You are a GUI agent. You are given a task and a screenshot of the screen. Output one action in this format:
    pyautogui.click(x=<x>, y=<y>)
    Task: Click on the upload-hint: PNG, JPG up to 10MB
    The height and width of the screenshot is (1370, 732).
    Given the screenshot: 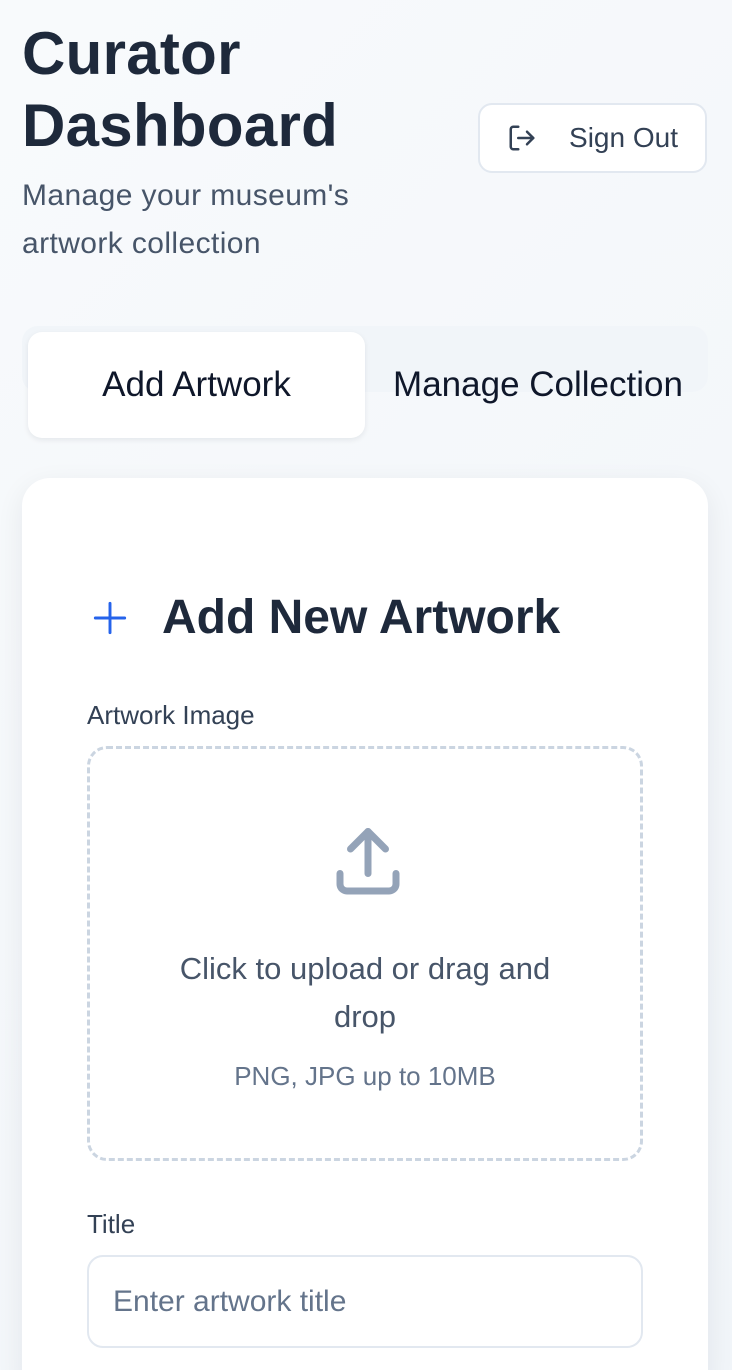 What is the action you would take?
    pyautogui.click(x=365, y=1076)
    